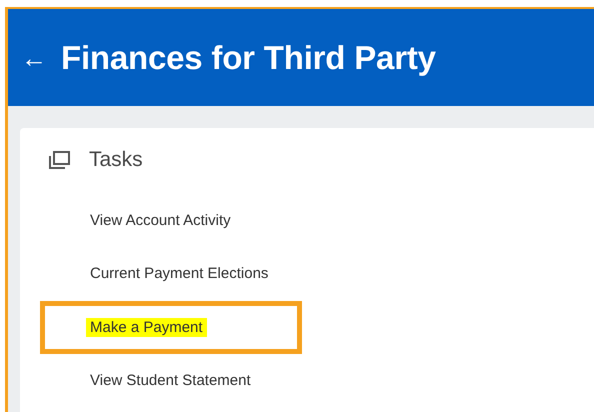  Describe the element at coordinates (160, 221) in the screenshot. I see `task-link: View Account Activity` at that location.